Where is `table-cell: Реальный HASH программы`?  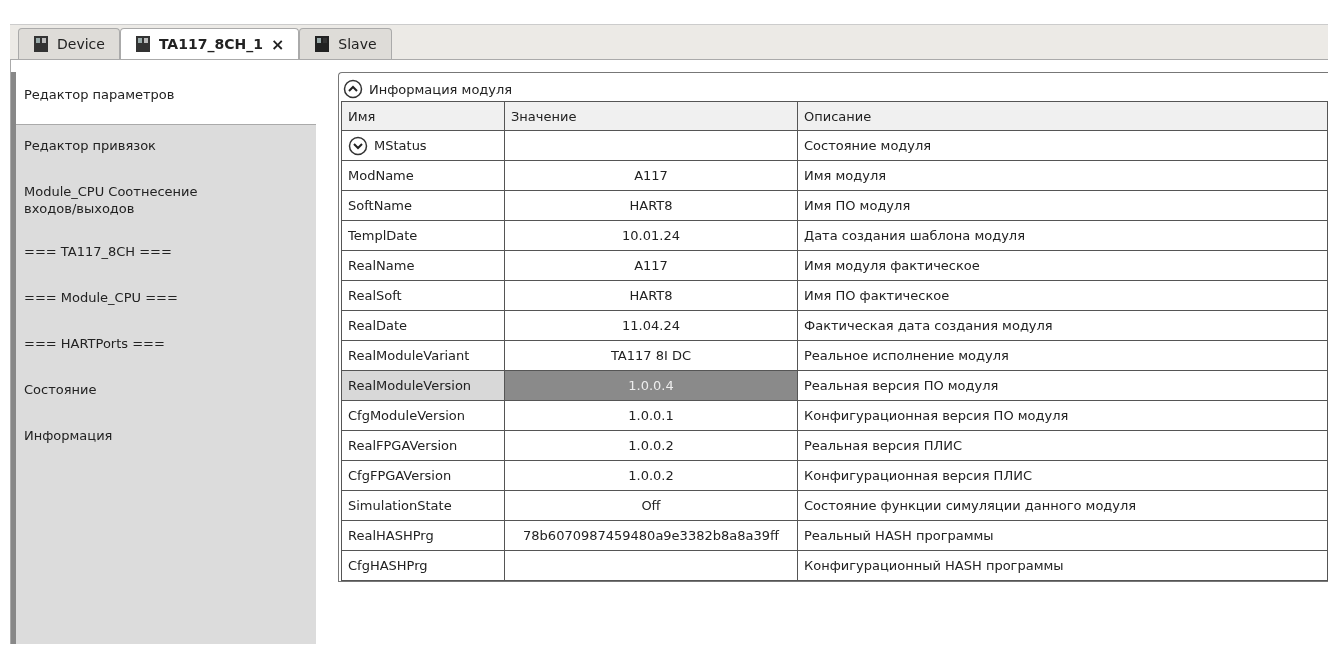
table-cell: Реальный HASH программы is located at coordinates (1062, 535).